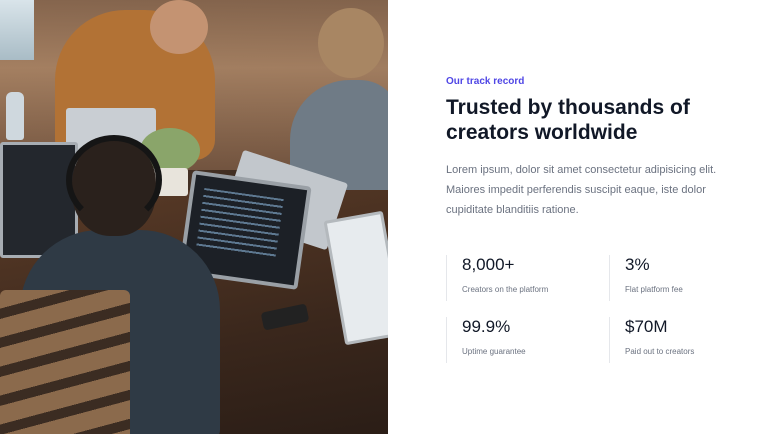 This screenshot has width=777, height=434. Describe the element at coordinates (521, 278) in the screenshot. I see `stat-creators: 8,000+ Creators on the platform` at that location.